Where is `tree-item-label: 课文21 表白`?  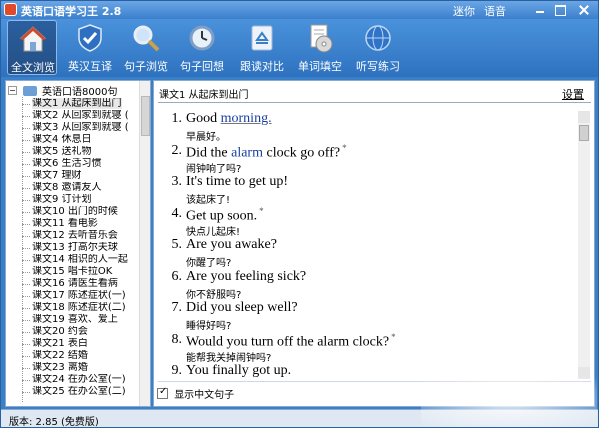
tree-item-label: 课文21 表白 is located at coordinates (60, 343).